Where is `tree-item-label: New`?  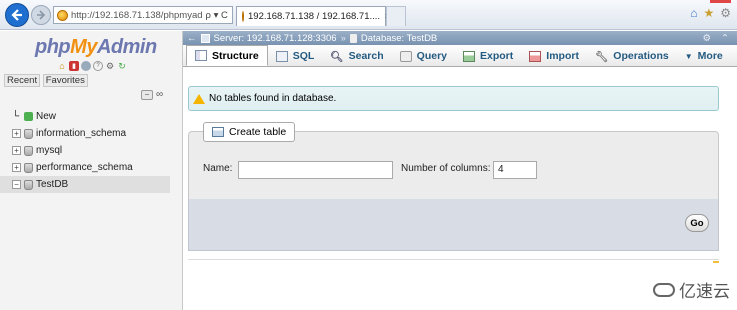
tree-item-label: New is located at coordinates (46, 116).